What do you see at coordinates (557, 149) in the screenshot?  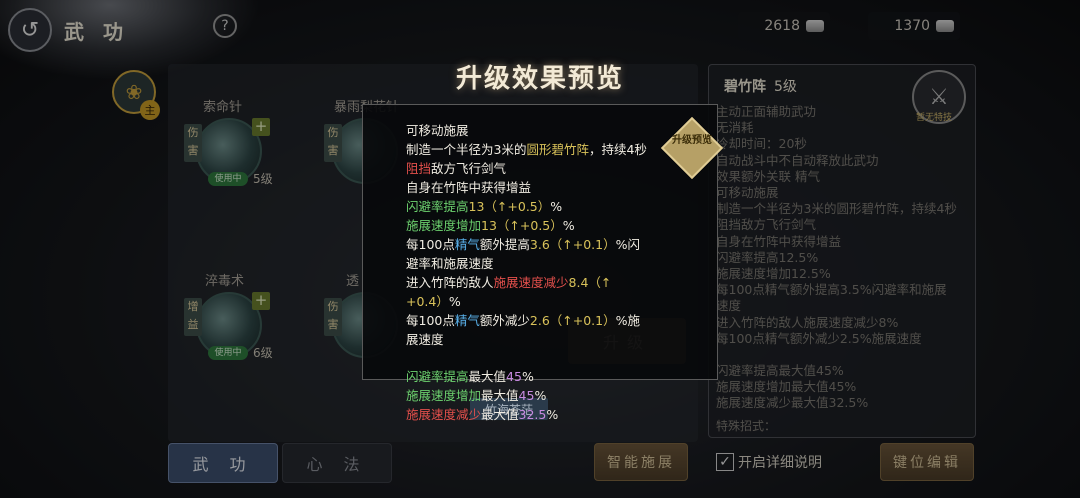 I see `preview-segment: 圆形碧竹阵` at bounding box center [557, 149].